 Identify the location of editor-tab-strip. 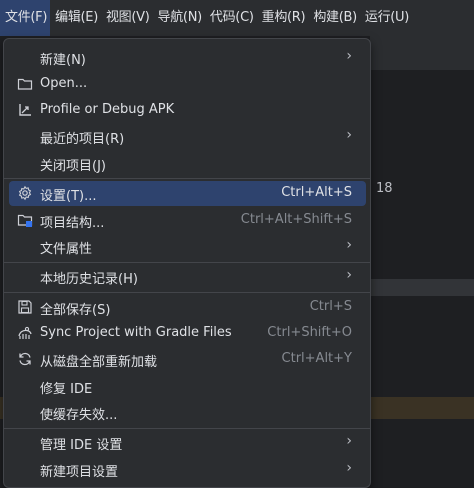
(422, 53).